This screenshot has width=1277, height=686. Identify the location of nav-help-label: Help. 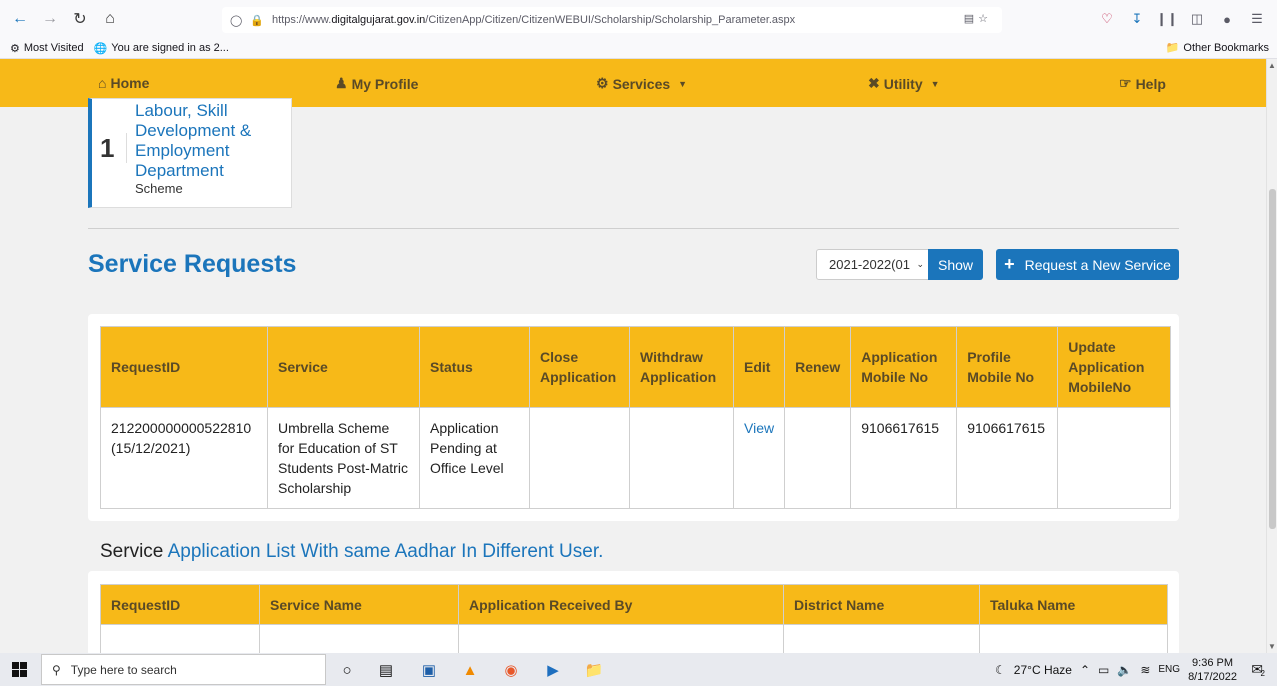
(1150, 83).